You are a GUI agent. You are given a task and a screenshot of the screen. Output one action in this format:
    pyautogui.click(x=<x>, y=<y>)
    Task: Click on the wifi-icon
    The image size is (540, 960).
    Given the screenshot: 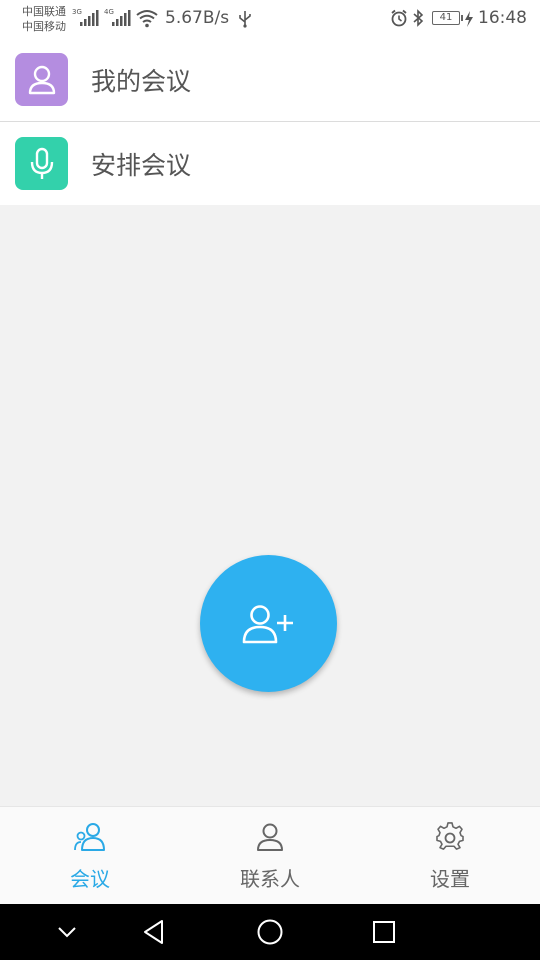 What is the action you would take?
    pyautogui.click(x=147, y=19)
    